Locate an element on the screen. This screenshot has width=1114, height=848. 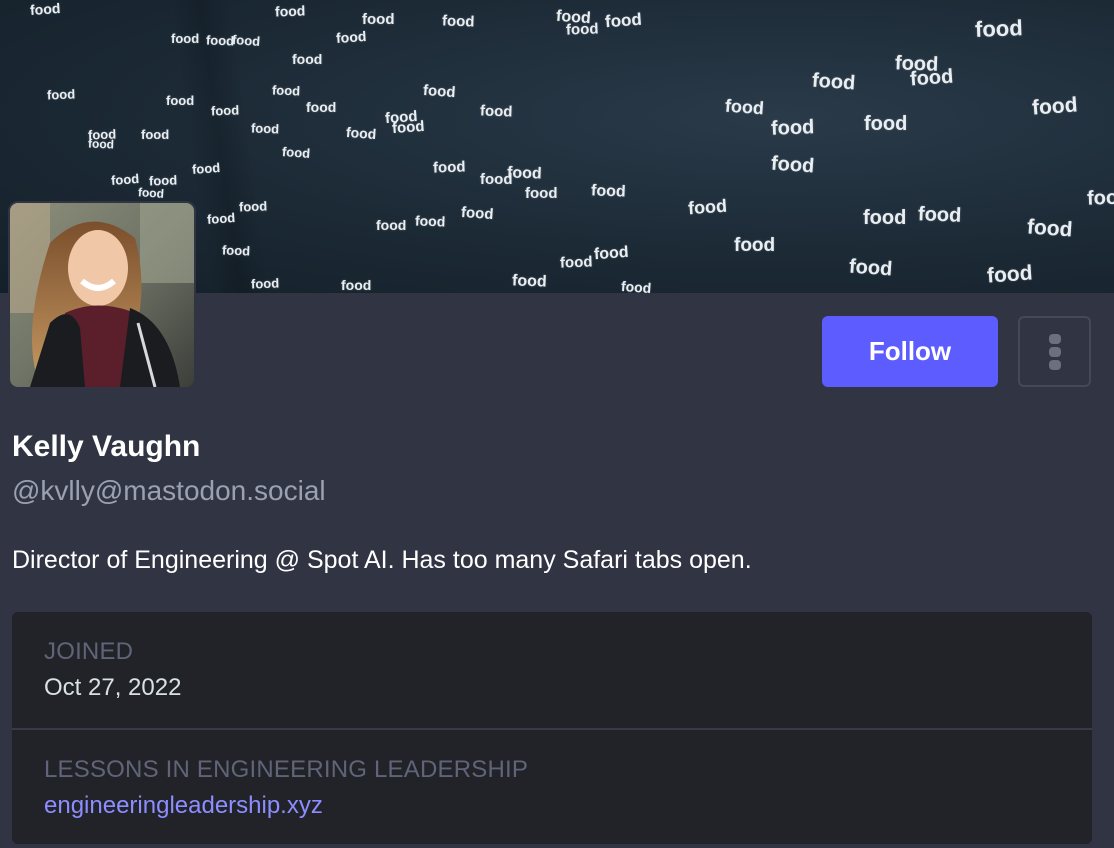
avatar is located at coordinates (102, 295).